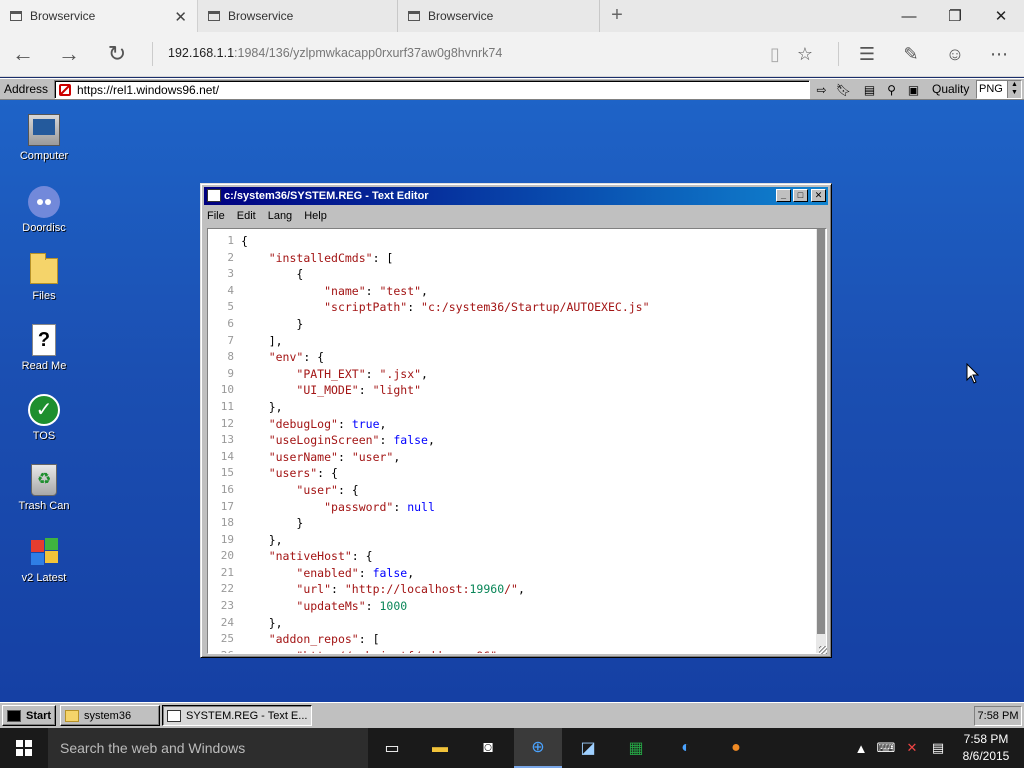 The width and height of the screenshot is (1024, 768). I want to click on line-number: 7, so click(230, 340).